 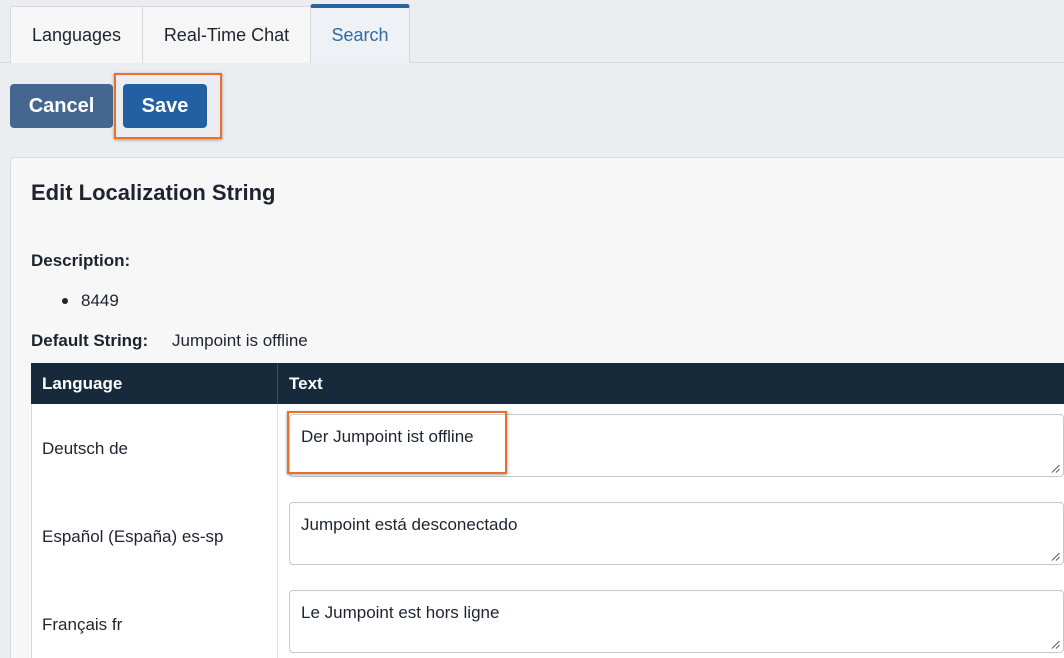 I want to click on default-string-value: Jumpoint is offline, so click(x=240, y=340).